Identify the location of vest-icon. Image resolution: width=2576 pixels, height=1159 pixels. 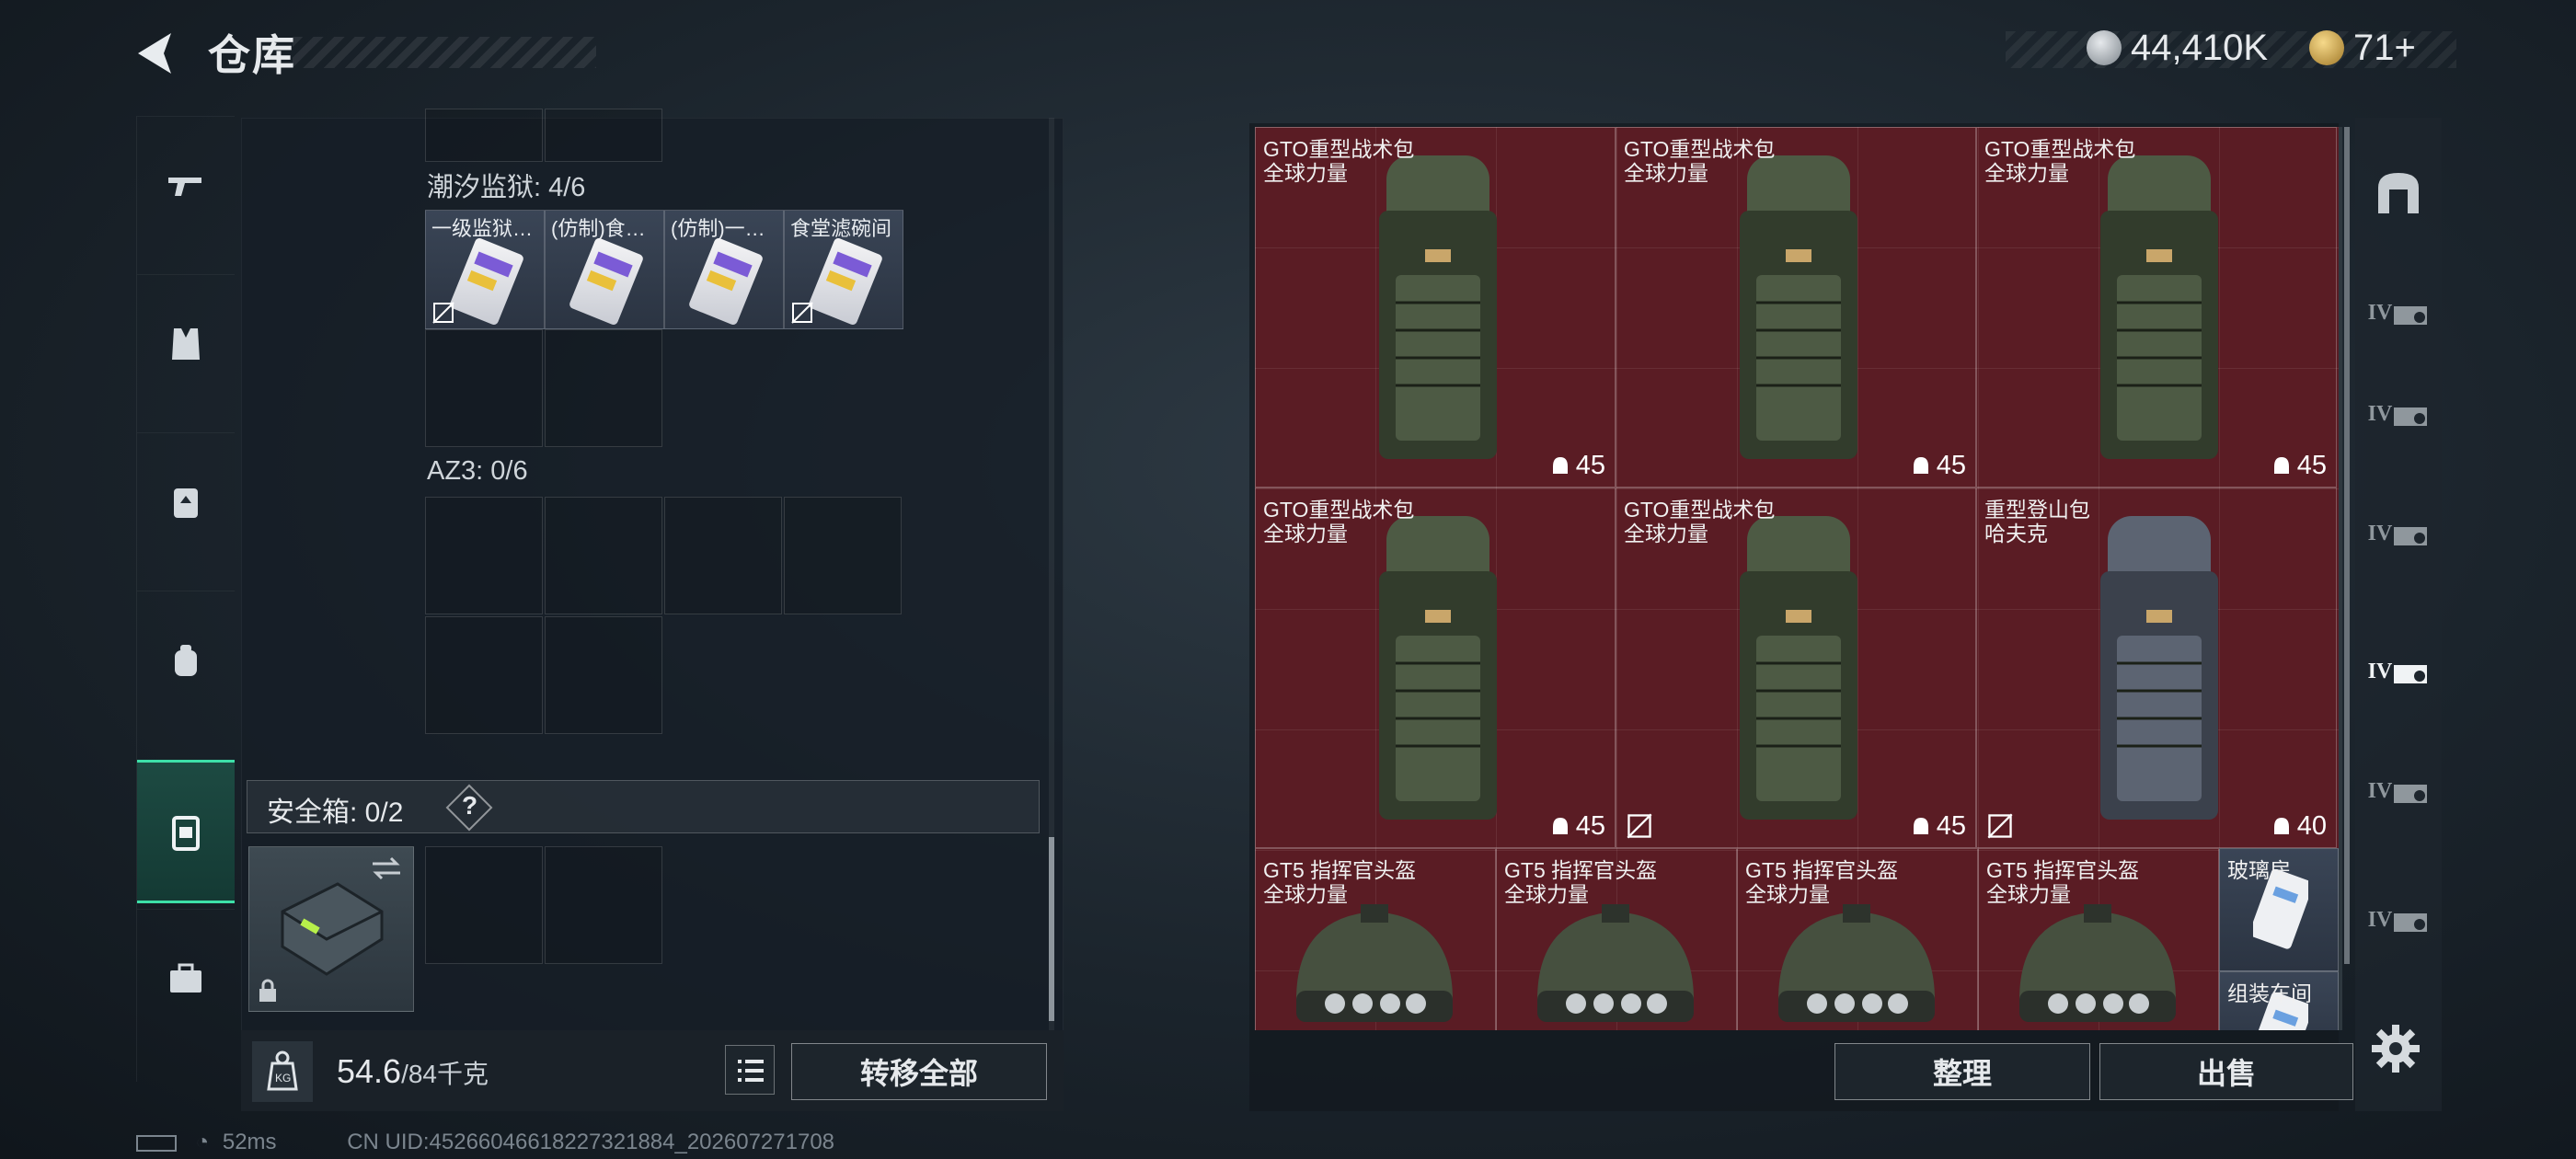
(186, 344).